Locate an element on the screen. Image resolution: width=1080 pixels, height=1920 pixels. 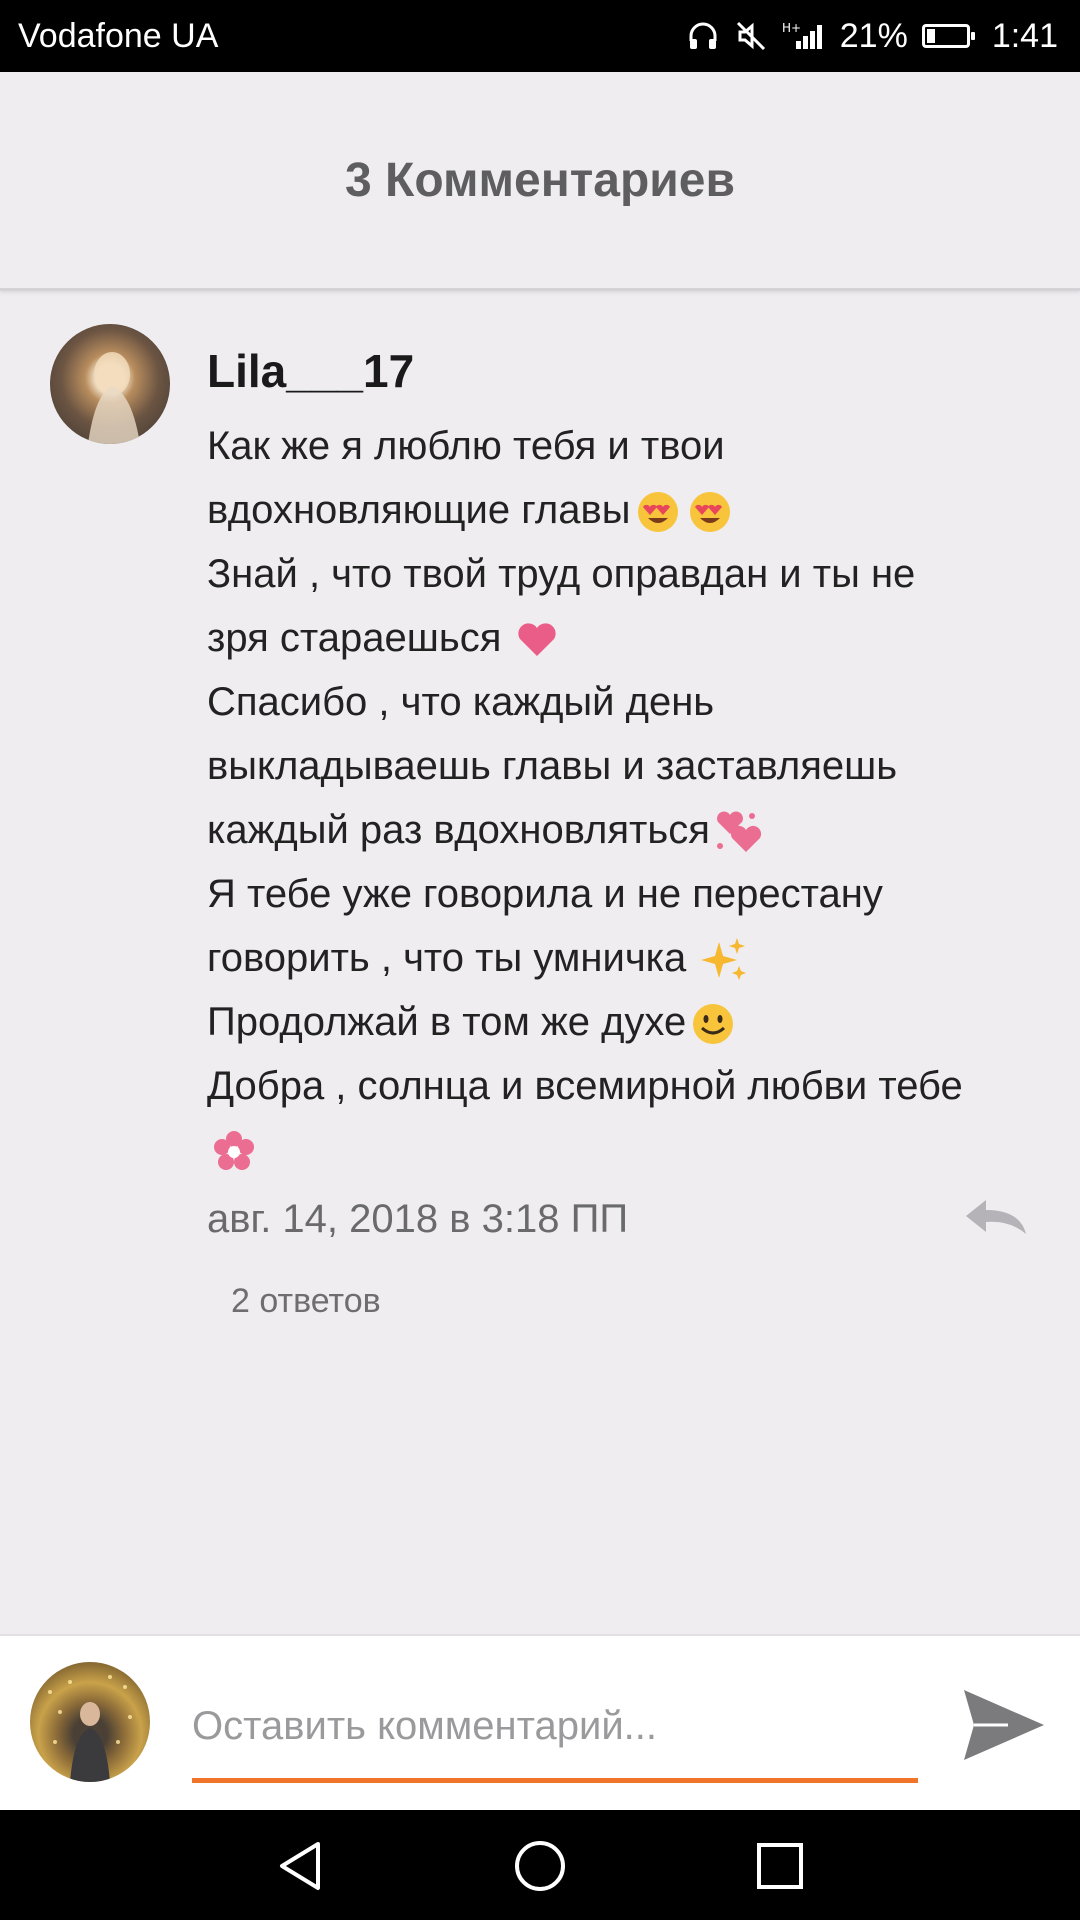
comment-line: выкладываешь главы и заставляешь is located at coordinates (552, 766).